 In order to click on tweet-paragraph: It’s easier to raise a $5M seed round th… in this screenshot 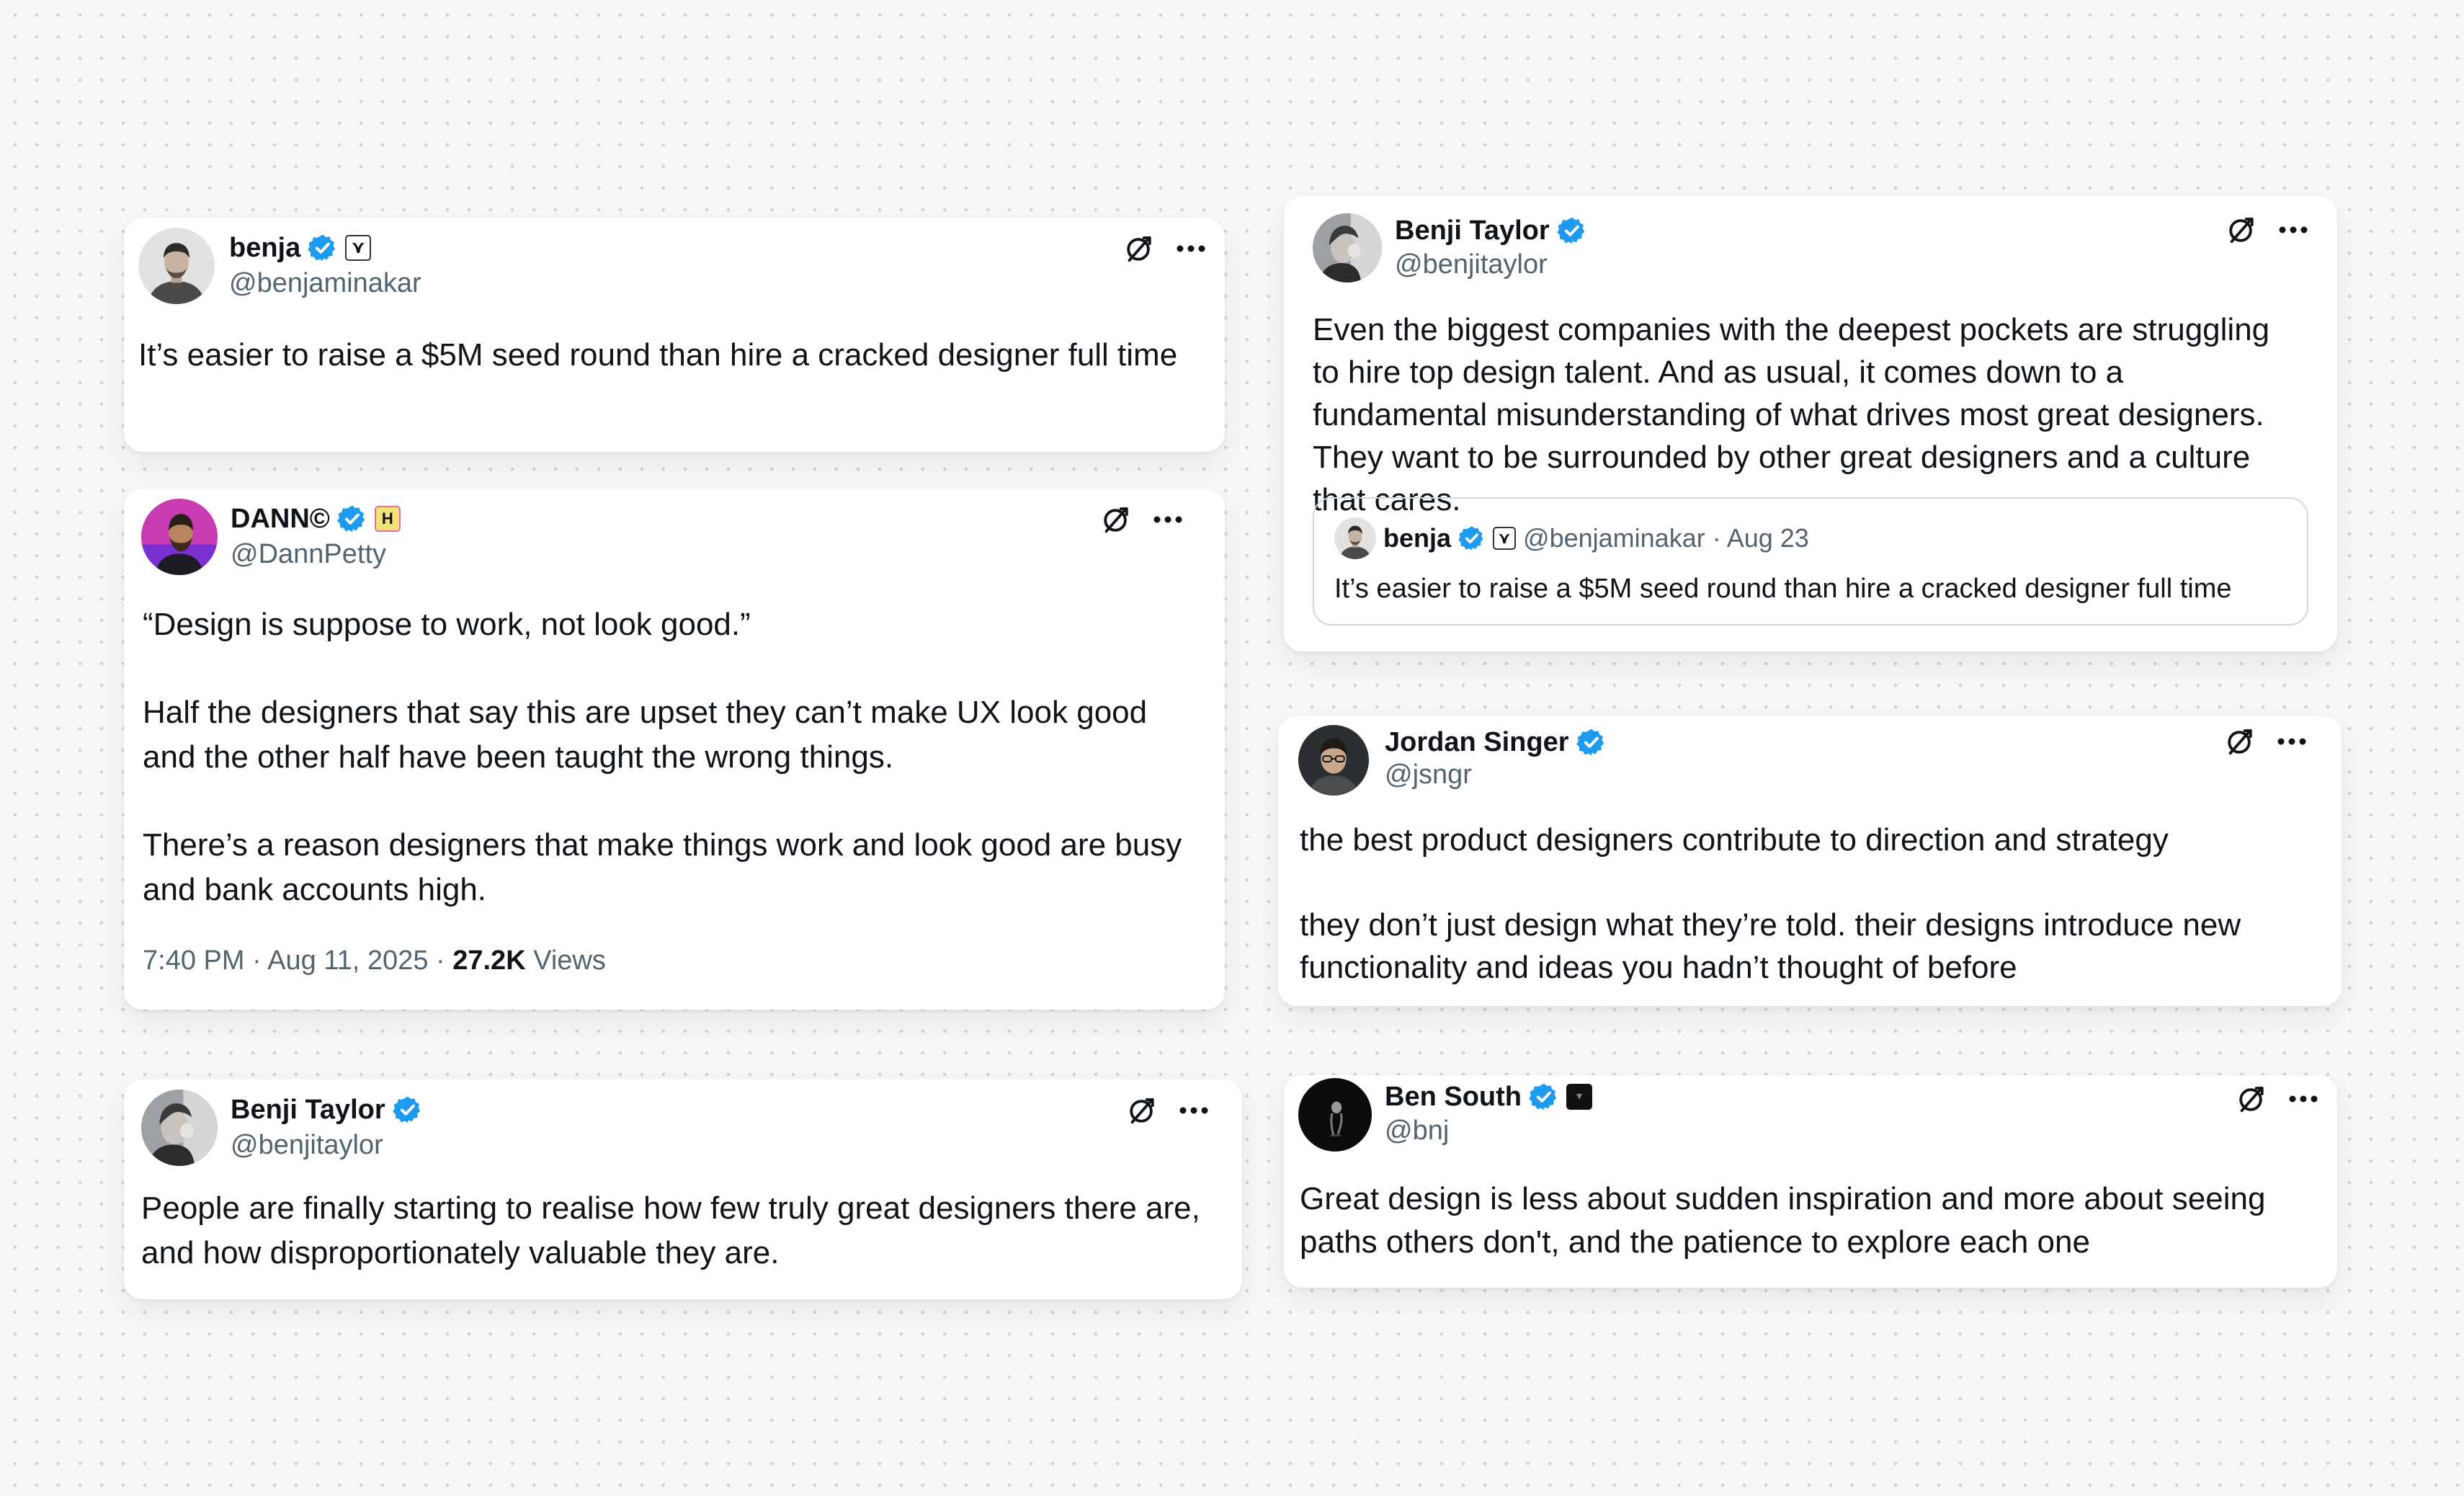, I will do `click(658, 355)`.